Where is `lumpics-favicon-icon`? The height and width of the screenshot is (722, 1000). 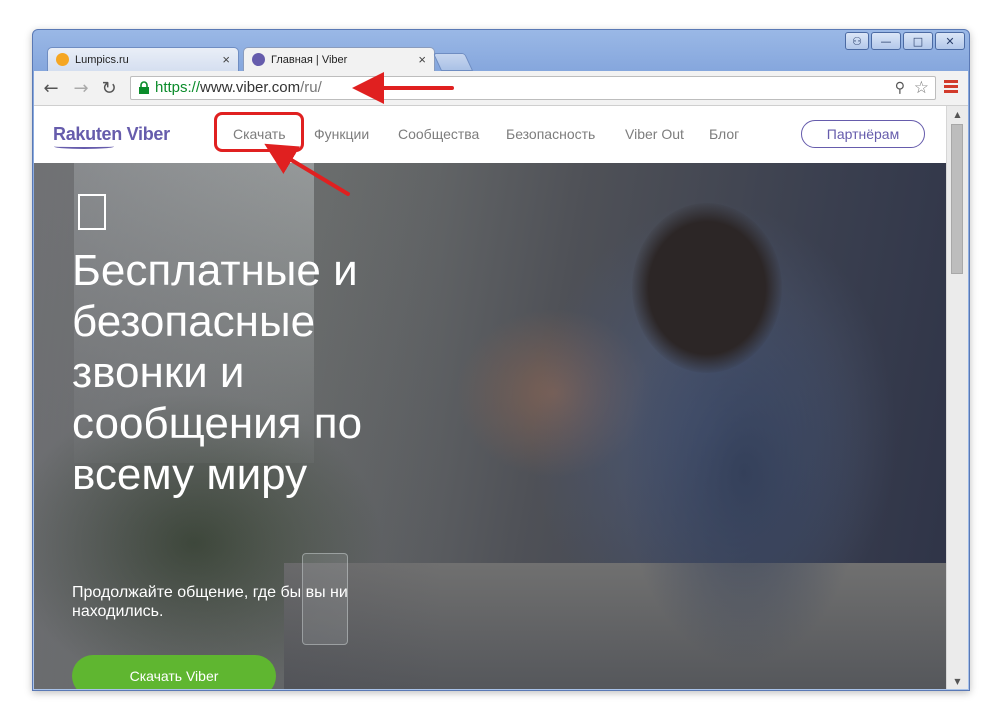
lumpics-favicon-icon is located at coordinates (62, 59).